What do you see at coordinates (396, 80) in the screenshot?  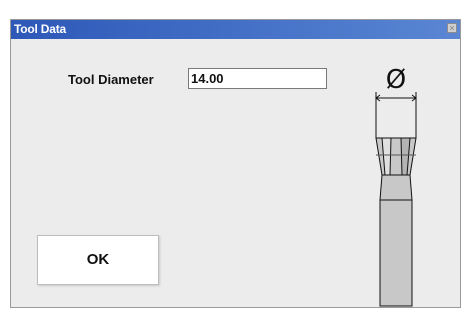 I see `diameter-symbol: Ø` at bounding box center [396, 80].